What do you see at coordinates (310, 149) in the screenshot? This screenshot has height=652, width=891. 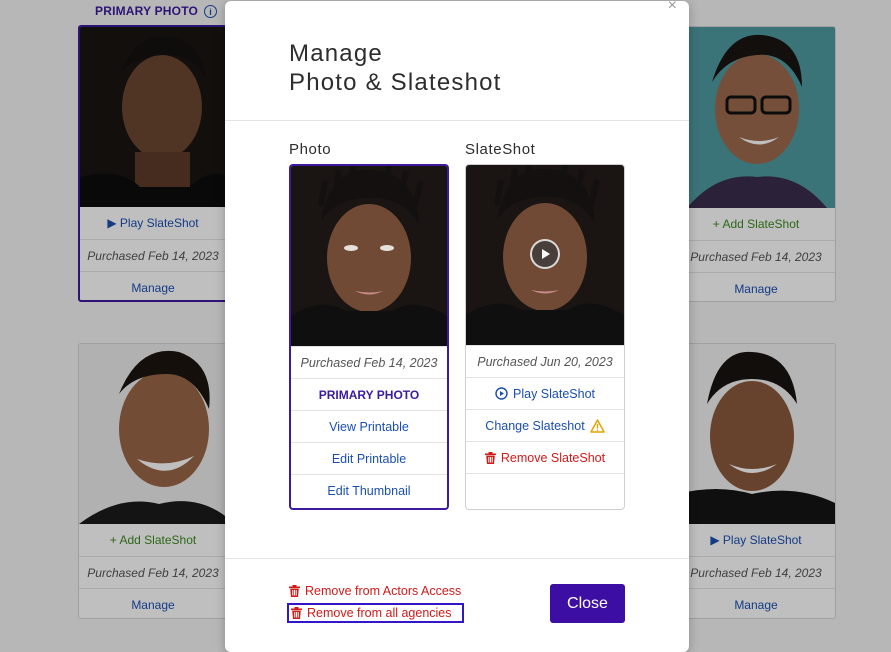 I see `photo-column-heading: Photo` at bounding box center [310, 149].